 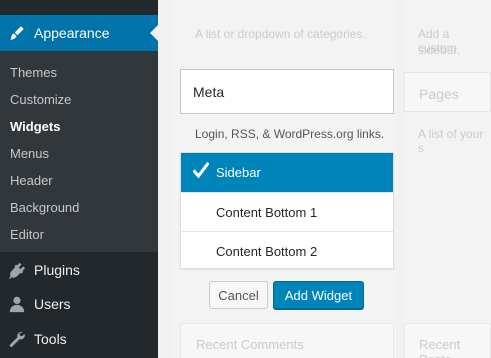 I want to click on user-icon, so click(x=17, y=304).